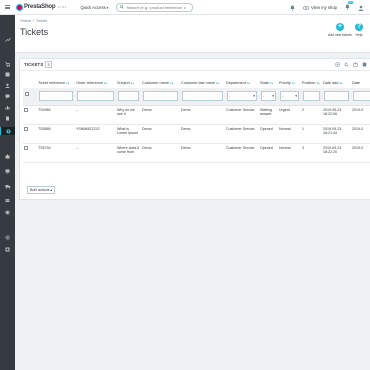 This screenshot has height=370, width=370. What do you see at coordinates (30, 97) in the screenshot?
I see `filter-select-all` at bounding box center [30, 97].